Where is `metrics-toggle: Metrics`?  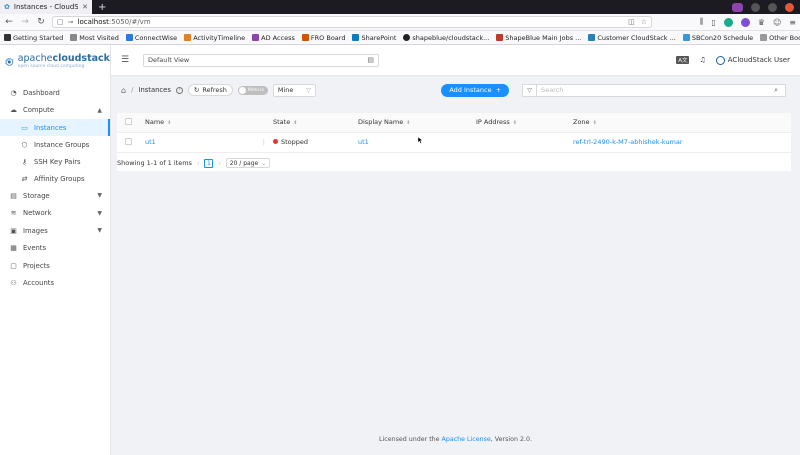
metrics-toggle: Metrics is located at coordinates (252, 90).